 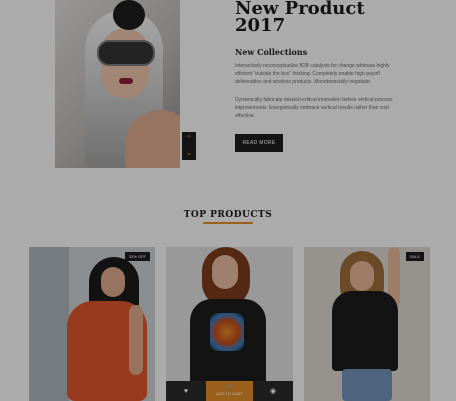 What do you see at coordinates (227, 332) in the screenshot?
I see `product-2-shirt-print` at bounding box center [227, 332].